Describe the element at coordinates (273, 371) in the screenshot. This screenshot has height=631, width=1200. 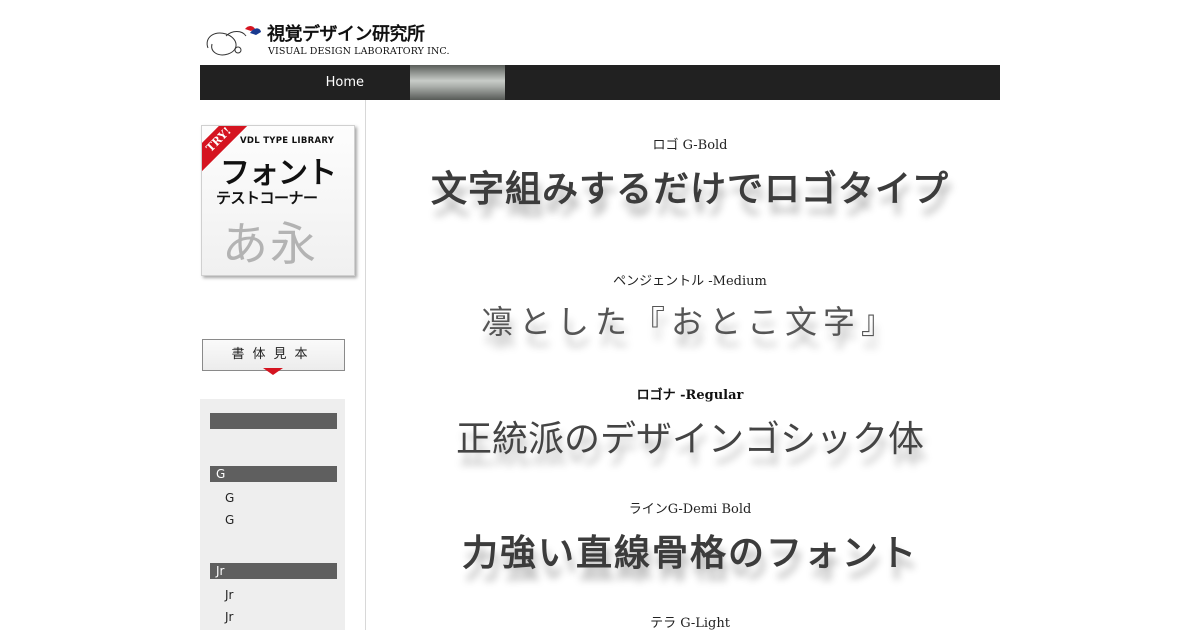
I see `dropdown-arrow-icon` at that location.